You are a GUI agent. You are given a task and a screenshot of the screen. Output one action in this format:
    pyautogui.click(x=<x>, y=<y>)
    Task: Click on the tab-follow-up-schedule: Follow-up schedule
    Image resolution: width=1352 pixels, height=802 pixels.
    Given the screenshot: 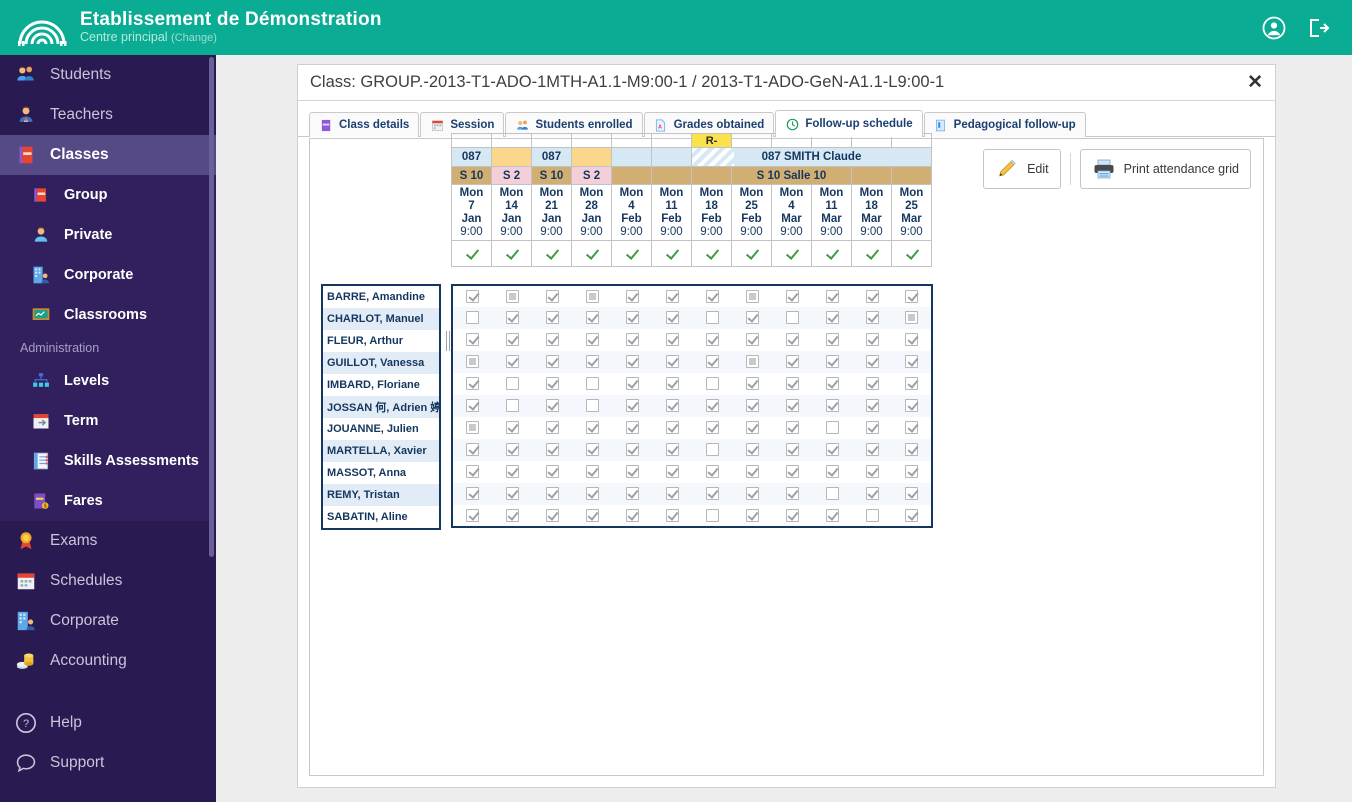 What is the action you would take?
    pyautogui.click(x=849, y=123)
    